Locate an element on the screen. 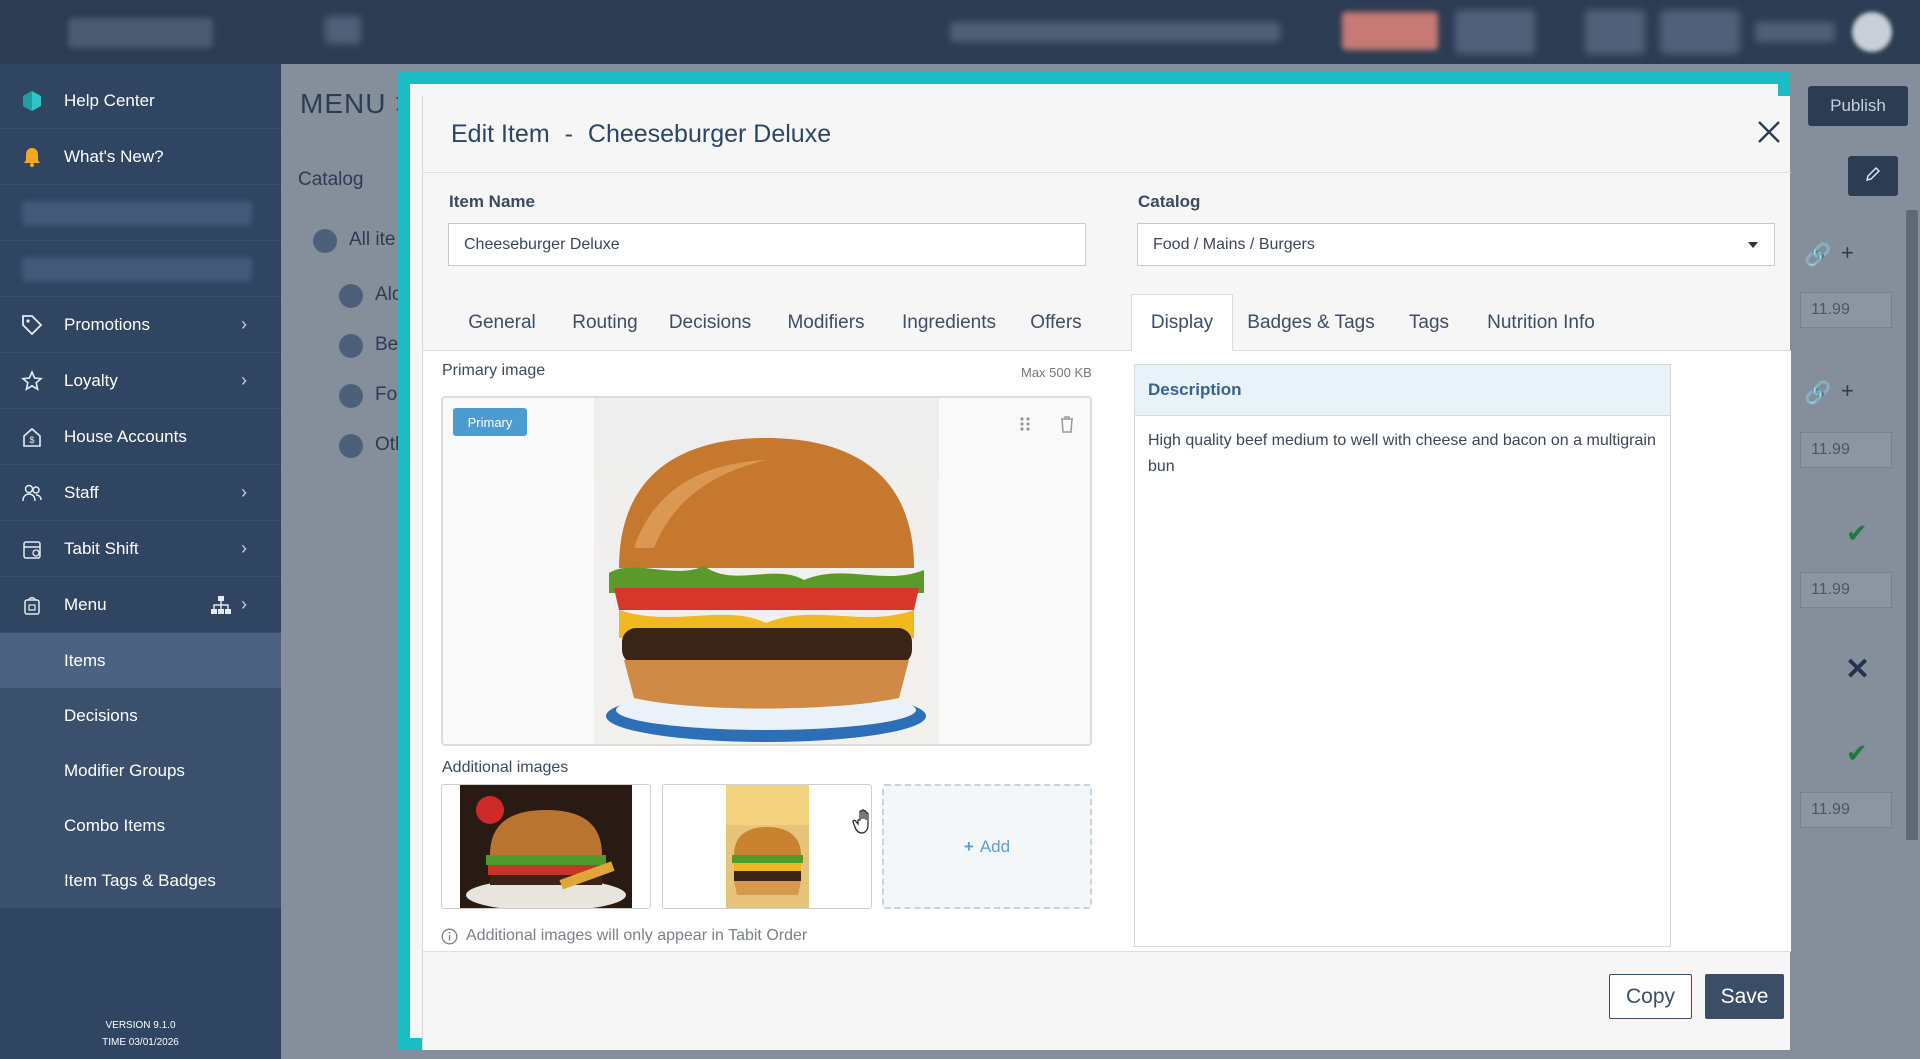 Image resolution: width=1920 pixels, height=1059 pixels. page-title: MENU > is located at coordinates (356, 103).